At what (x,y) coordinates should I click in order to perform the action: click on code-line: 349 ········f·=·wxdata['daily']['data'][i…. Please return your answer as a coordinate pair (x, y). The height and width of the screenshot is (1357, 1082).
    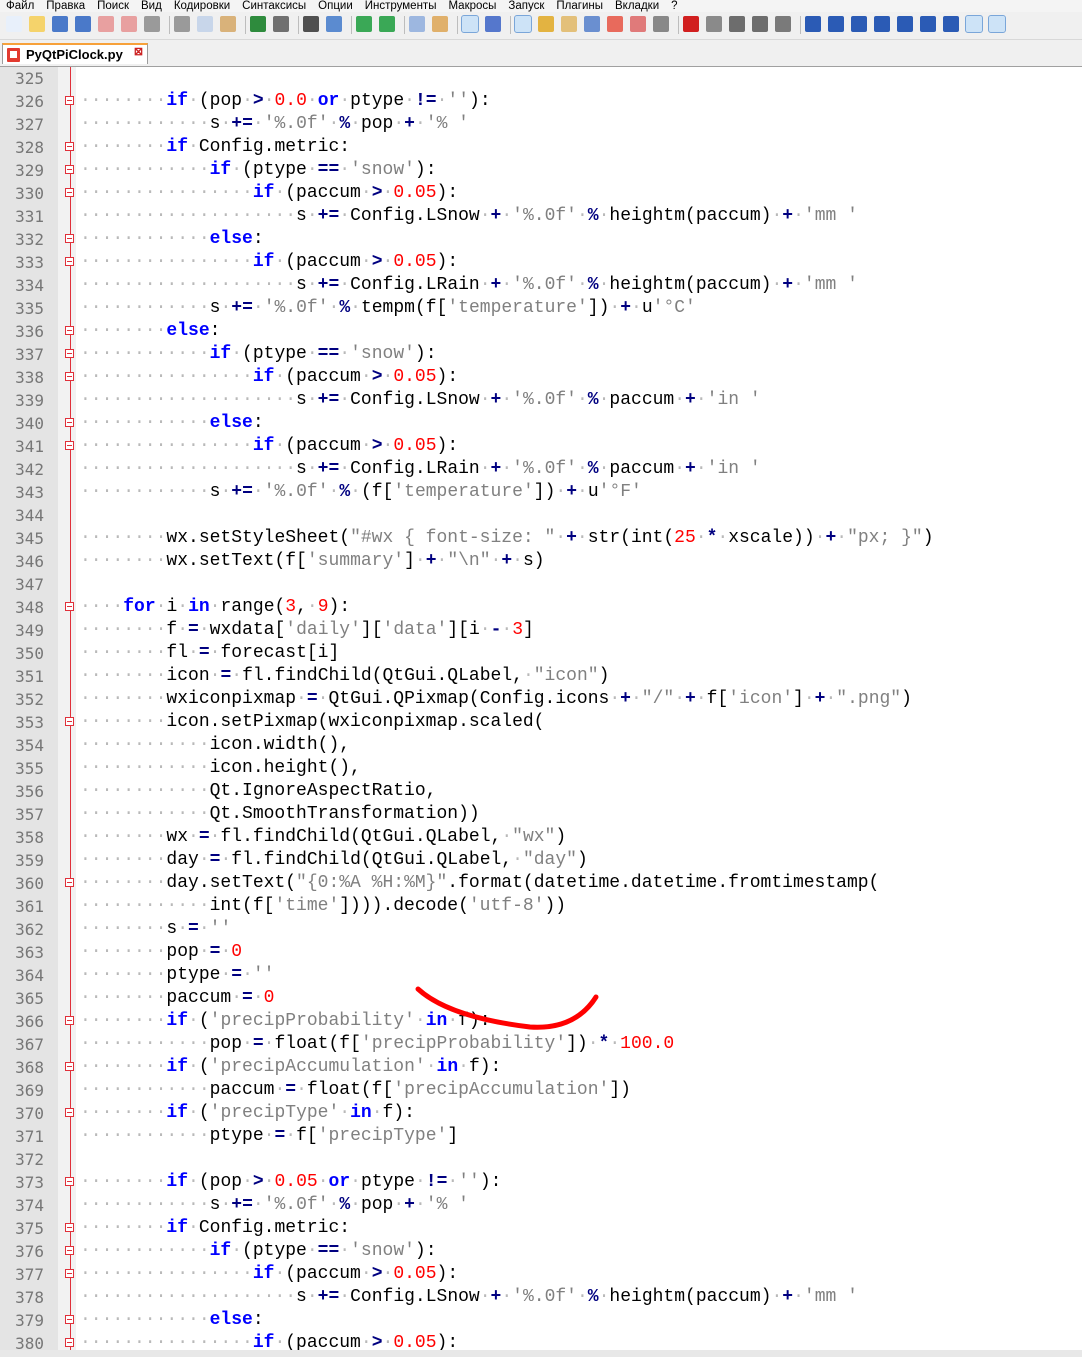
    Looking at the image, I should click on (541, 630).